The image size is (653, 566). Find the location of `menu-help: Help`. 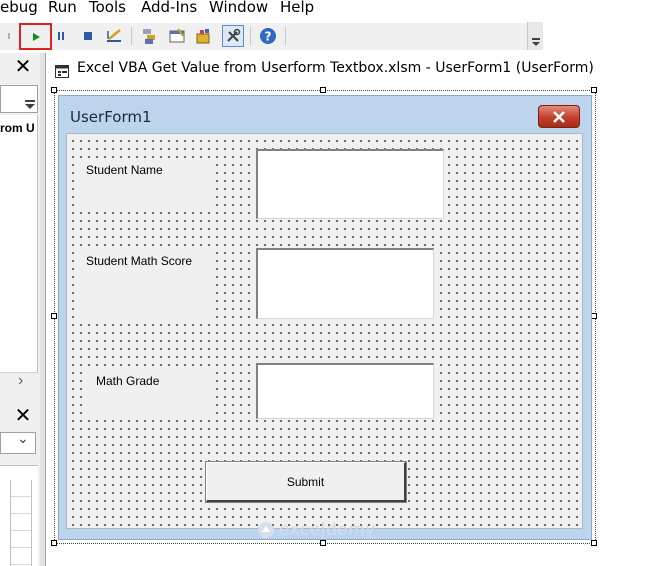

menu-help: Help is located at coordinates (297, 8).